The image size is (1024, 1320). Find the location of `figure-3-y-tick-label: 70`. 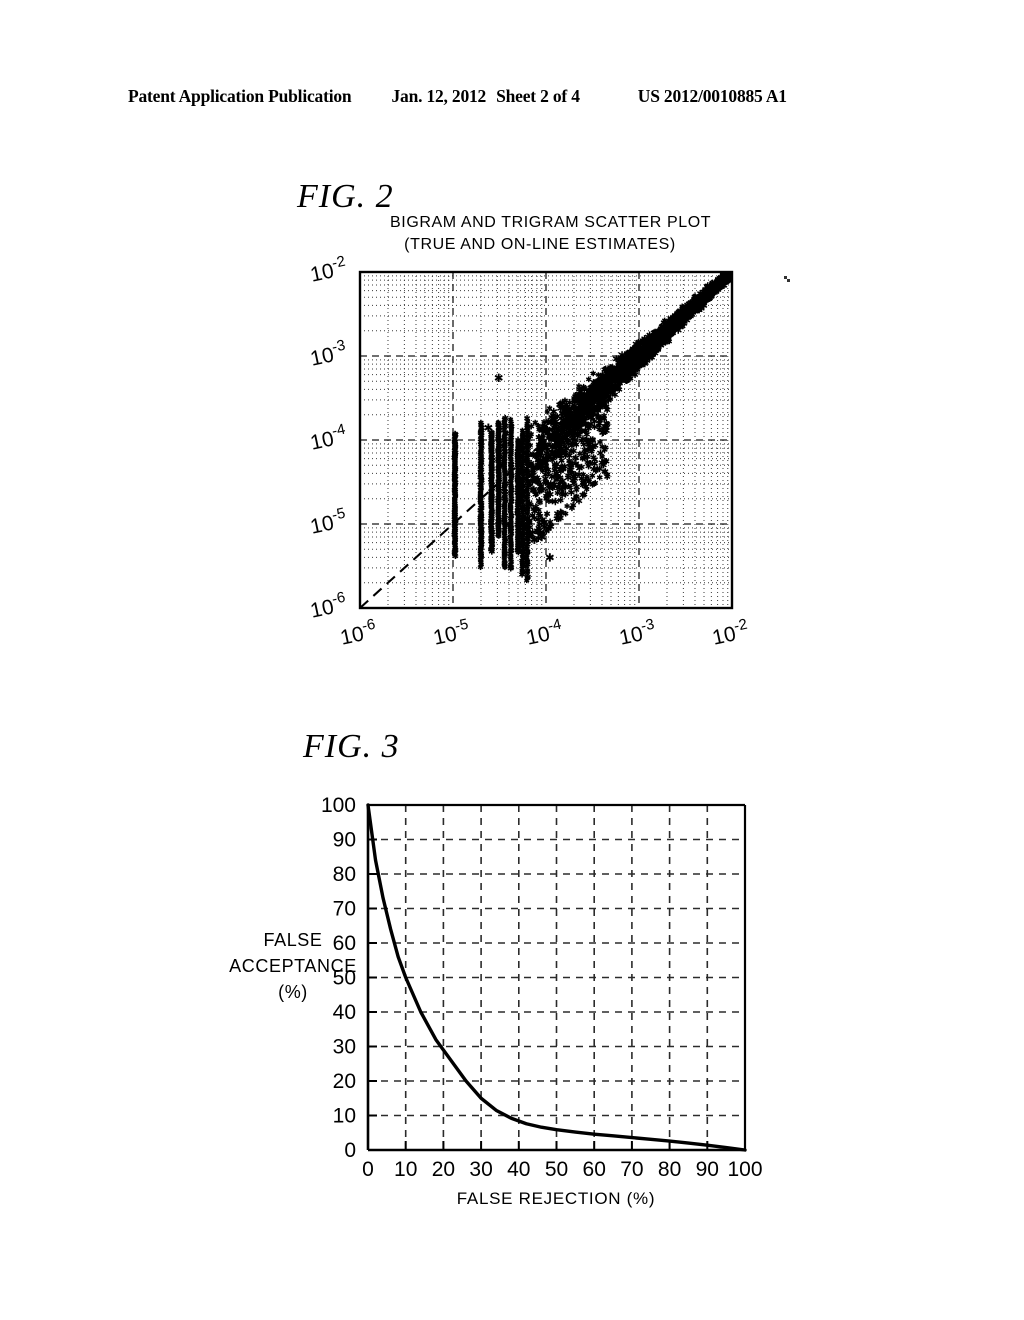

figure-3-y-tick-label: 70 is located at coordinates (344, 909).